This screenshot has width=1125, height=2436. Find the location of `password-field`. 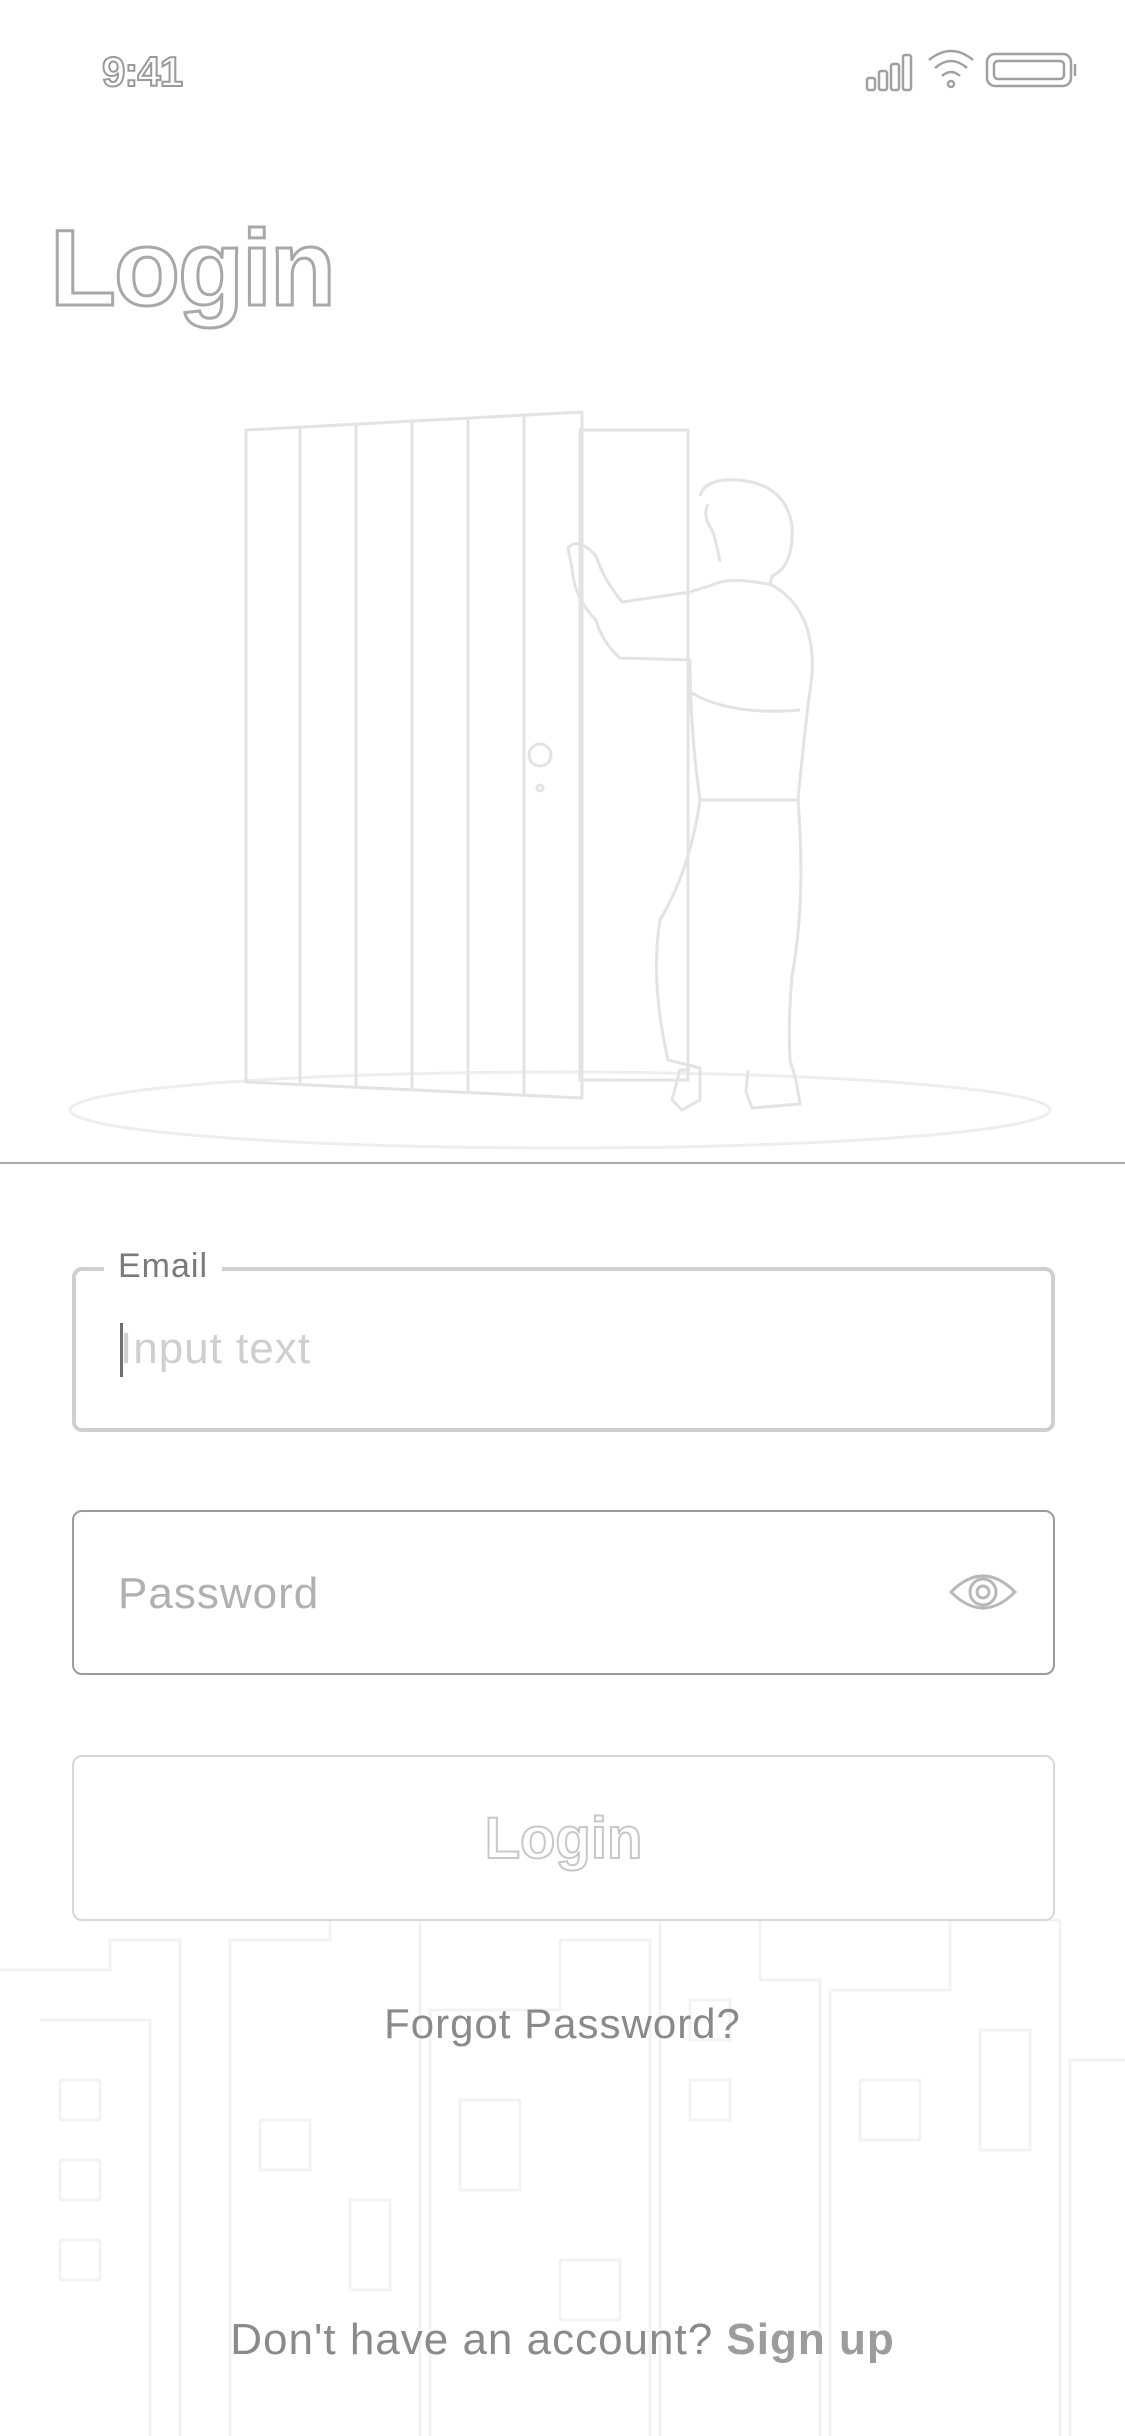

password-field is located at coordinates (563, 1592).